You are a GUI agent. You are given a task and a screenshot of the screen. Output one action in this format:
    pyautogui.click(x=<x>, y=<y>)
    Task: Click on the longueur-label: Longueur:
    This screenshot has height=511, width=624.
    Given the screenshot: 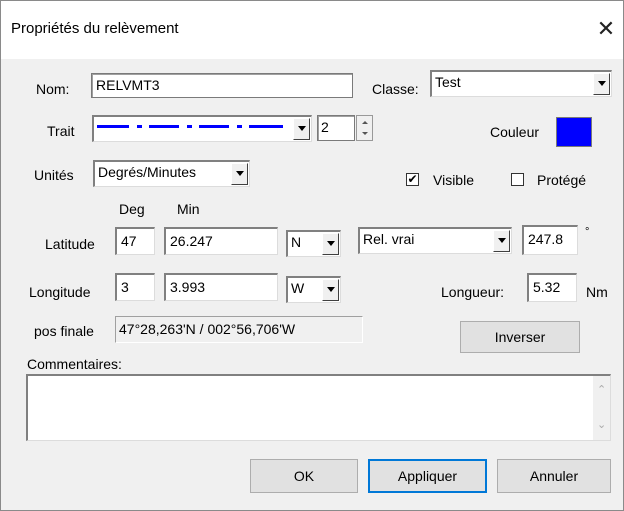 What is the action you would take?
    pyautogui.click(x=473, y=292)
    